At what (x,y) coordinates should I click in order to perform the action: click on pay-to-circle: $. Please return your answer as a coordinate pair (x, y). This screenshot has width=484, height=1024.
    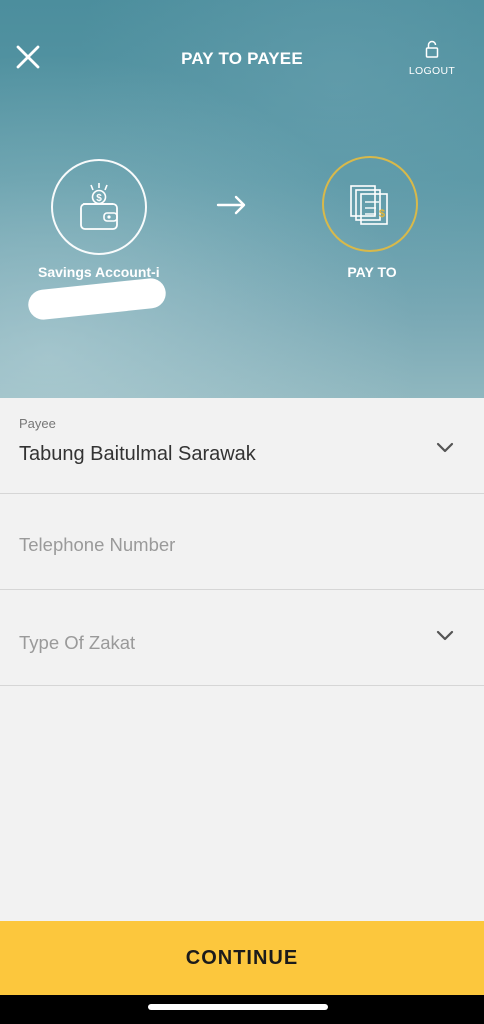
    Looking at the image, I should click on (370, 204).